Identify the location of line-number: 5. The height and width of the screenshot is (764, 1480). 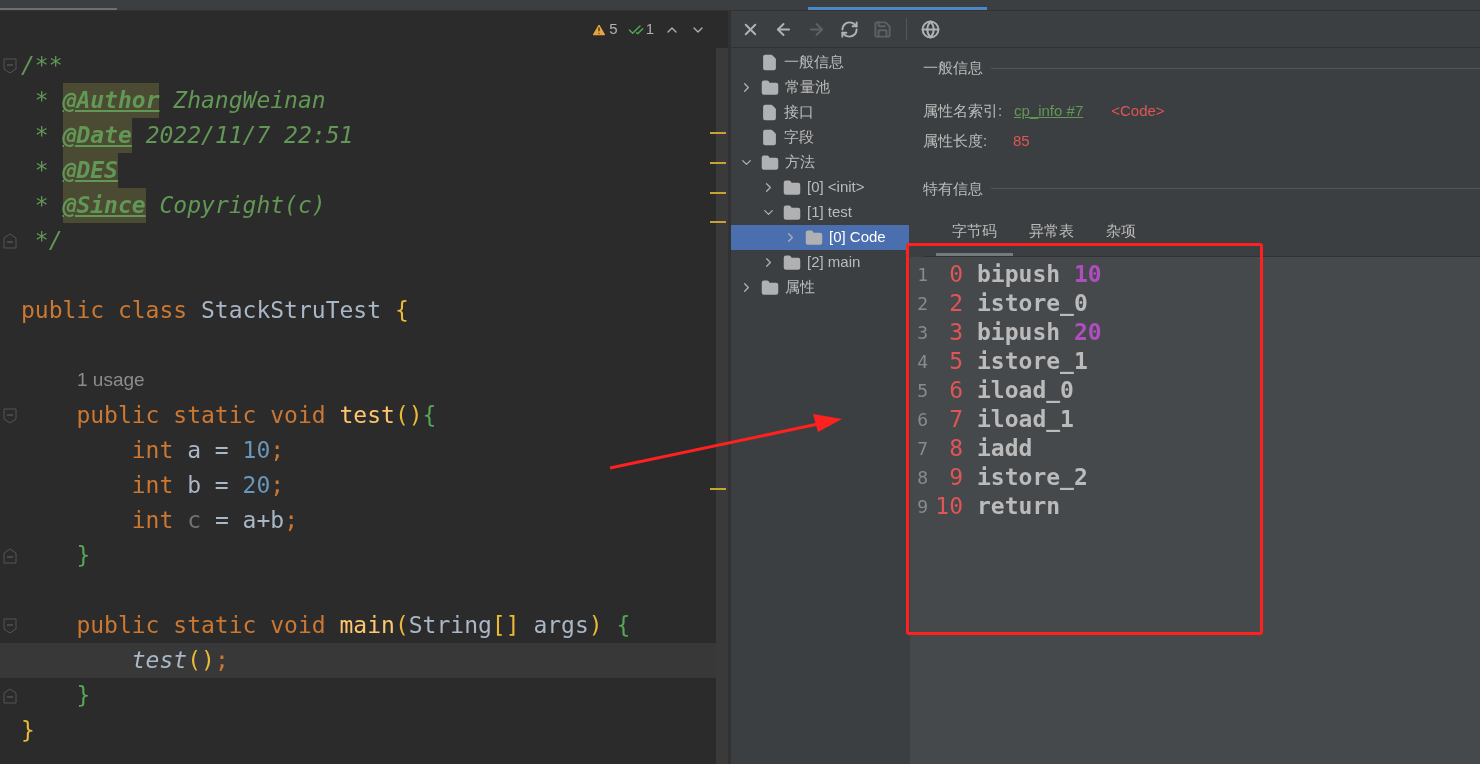
(922, 391).